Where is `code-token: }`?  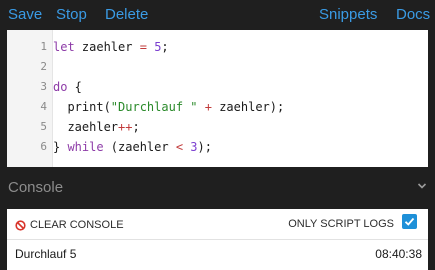 code-token: } is located at coordinates (60, 147).